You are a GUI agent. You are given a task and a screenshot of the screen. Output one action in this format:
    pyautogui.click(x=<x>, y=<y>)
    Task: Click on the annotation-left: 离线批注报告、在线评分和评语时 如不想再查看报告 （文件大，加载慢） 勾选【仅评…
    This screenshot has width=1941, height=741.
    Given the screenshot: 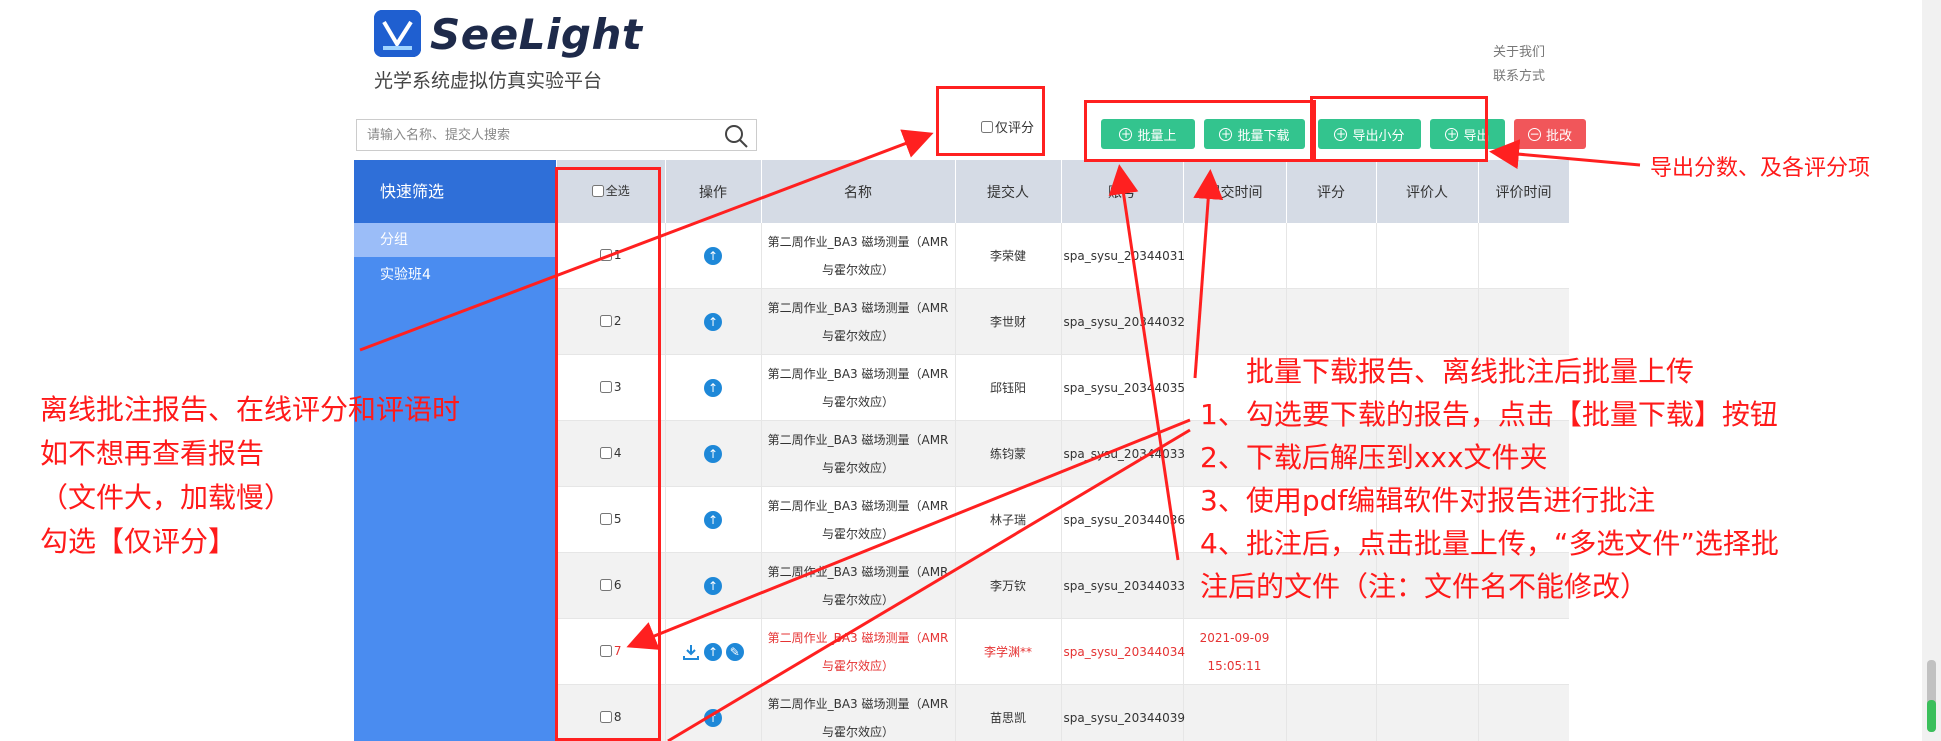 What is the action you would take?
    pyautogui.click(x=250, y=475)
    